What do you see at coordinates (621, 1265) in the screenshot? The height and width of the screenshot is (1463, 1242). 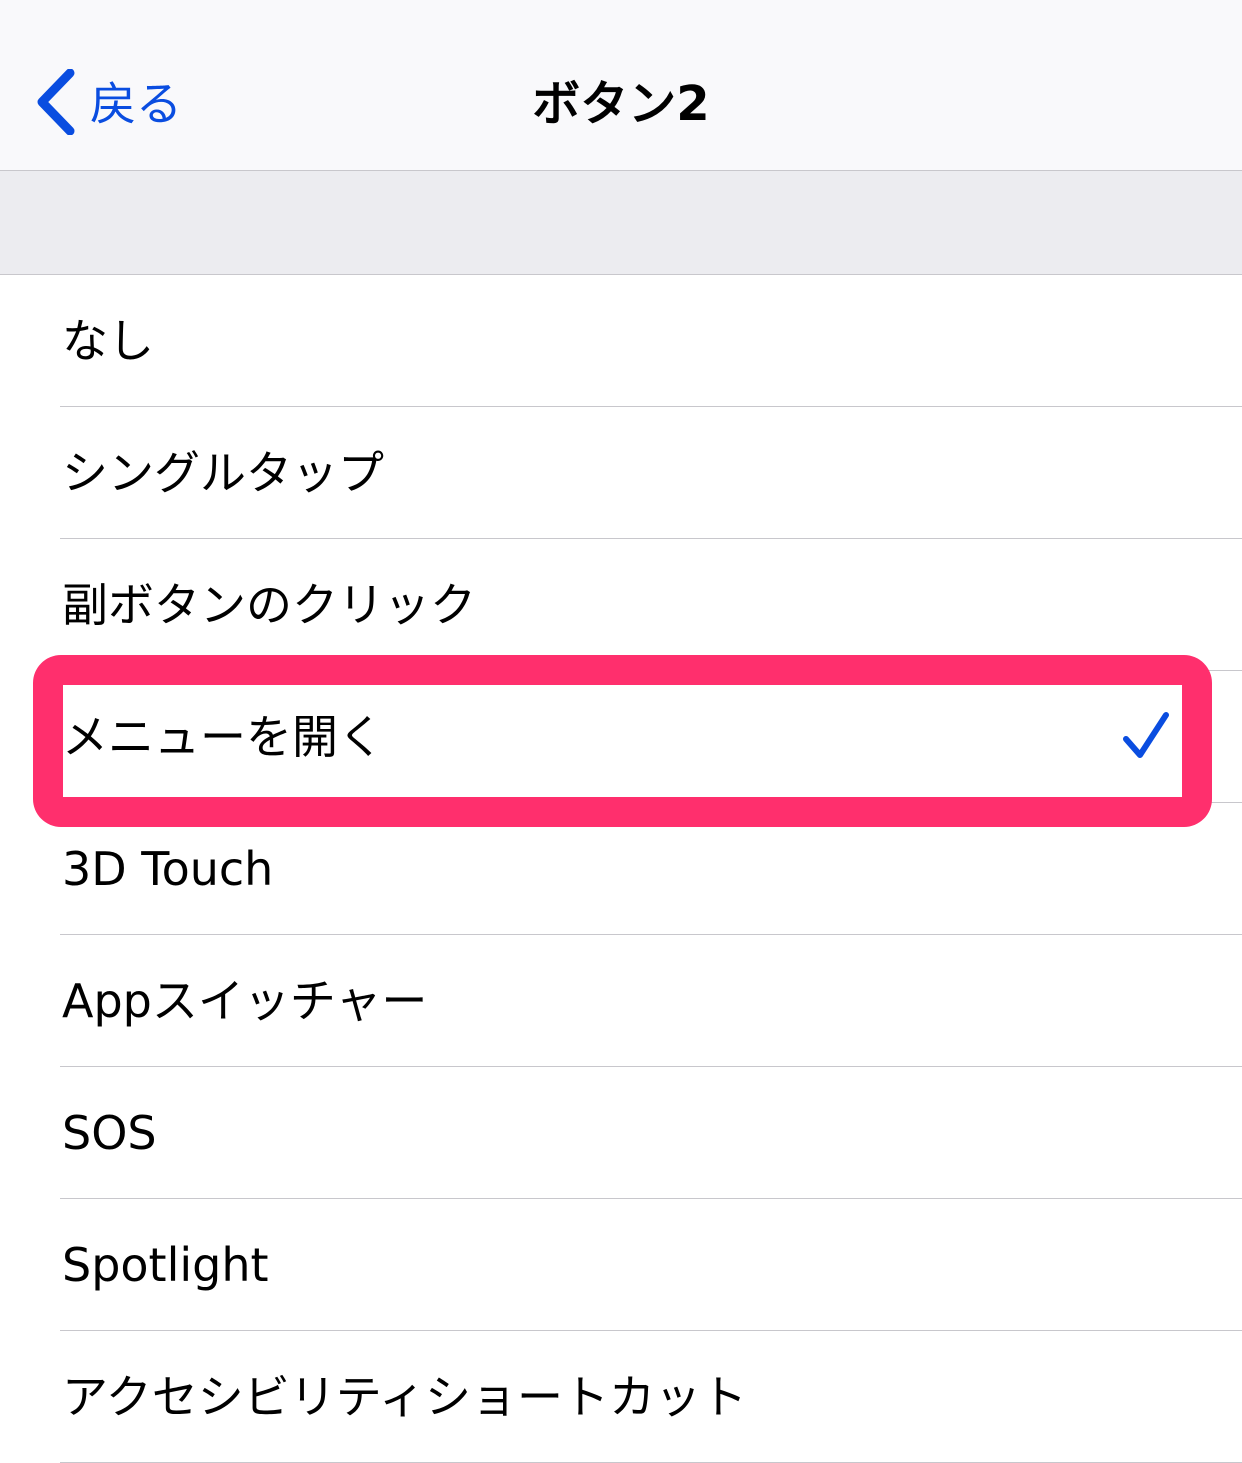 I see `option-row-spotlight: Spotlight` at bounding box center [621, 1265].